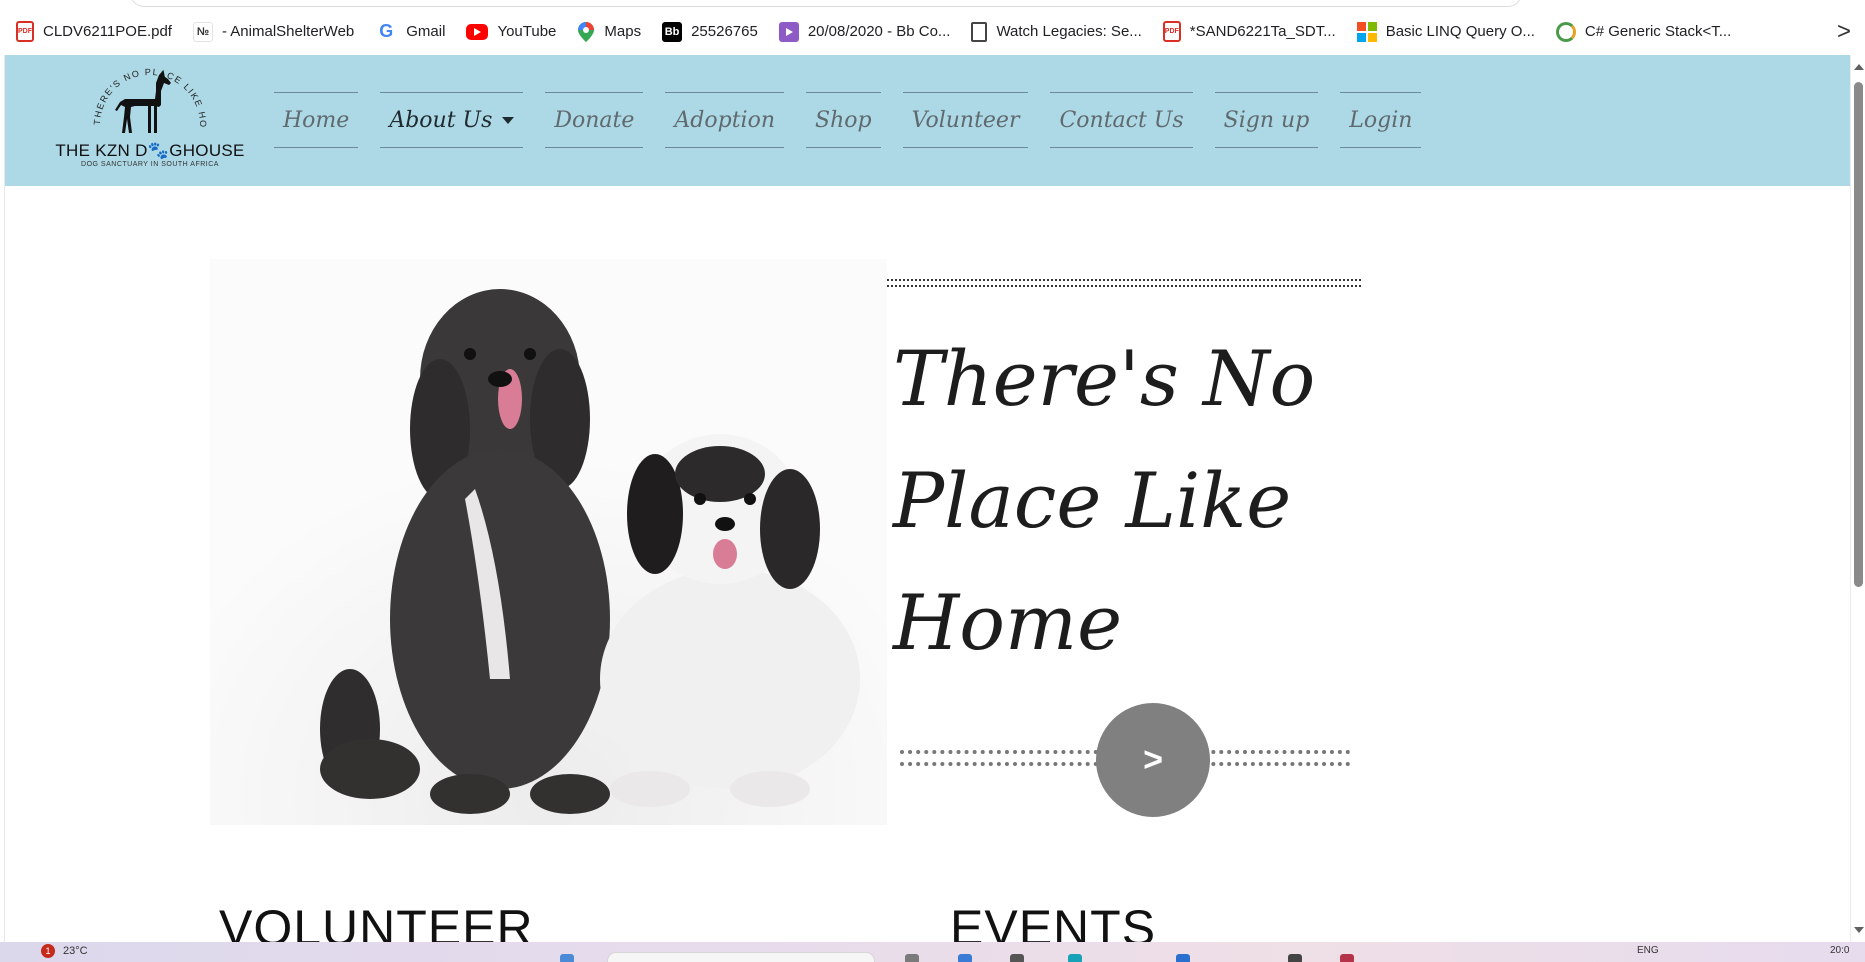  Describe the element at coordinates (1124, 283) in the screenshot. I see `hero-divider-top` at that location.